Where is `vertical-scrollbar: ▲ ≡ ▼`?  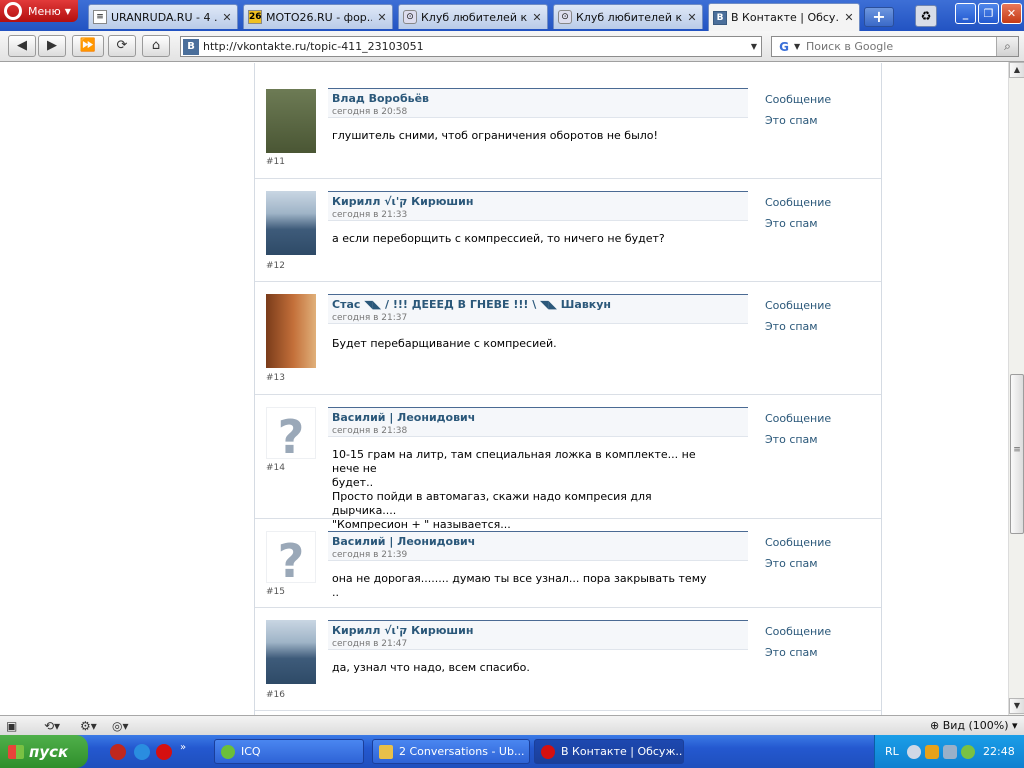 vertical-scrollbar: ▲ ≡ ▼ is located at coordinates (1016, 388).